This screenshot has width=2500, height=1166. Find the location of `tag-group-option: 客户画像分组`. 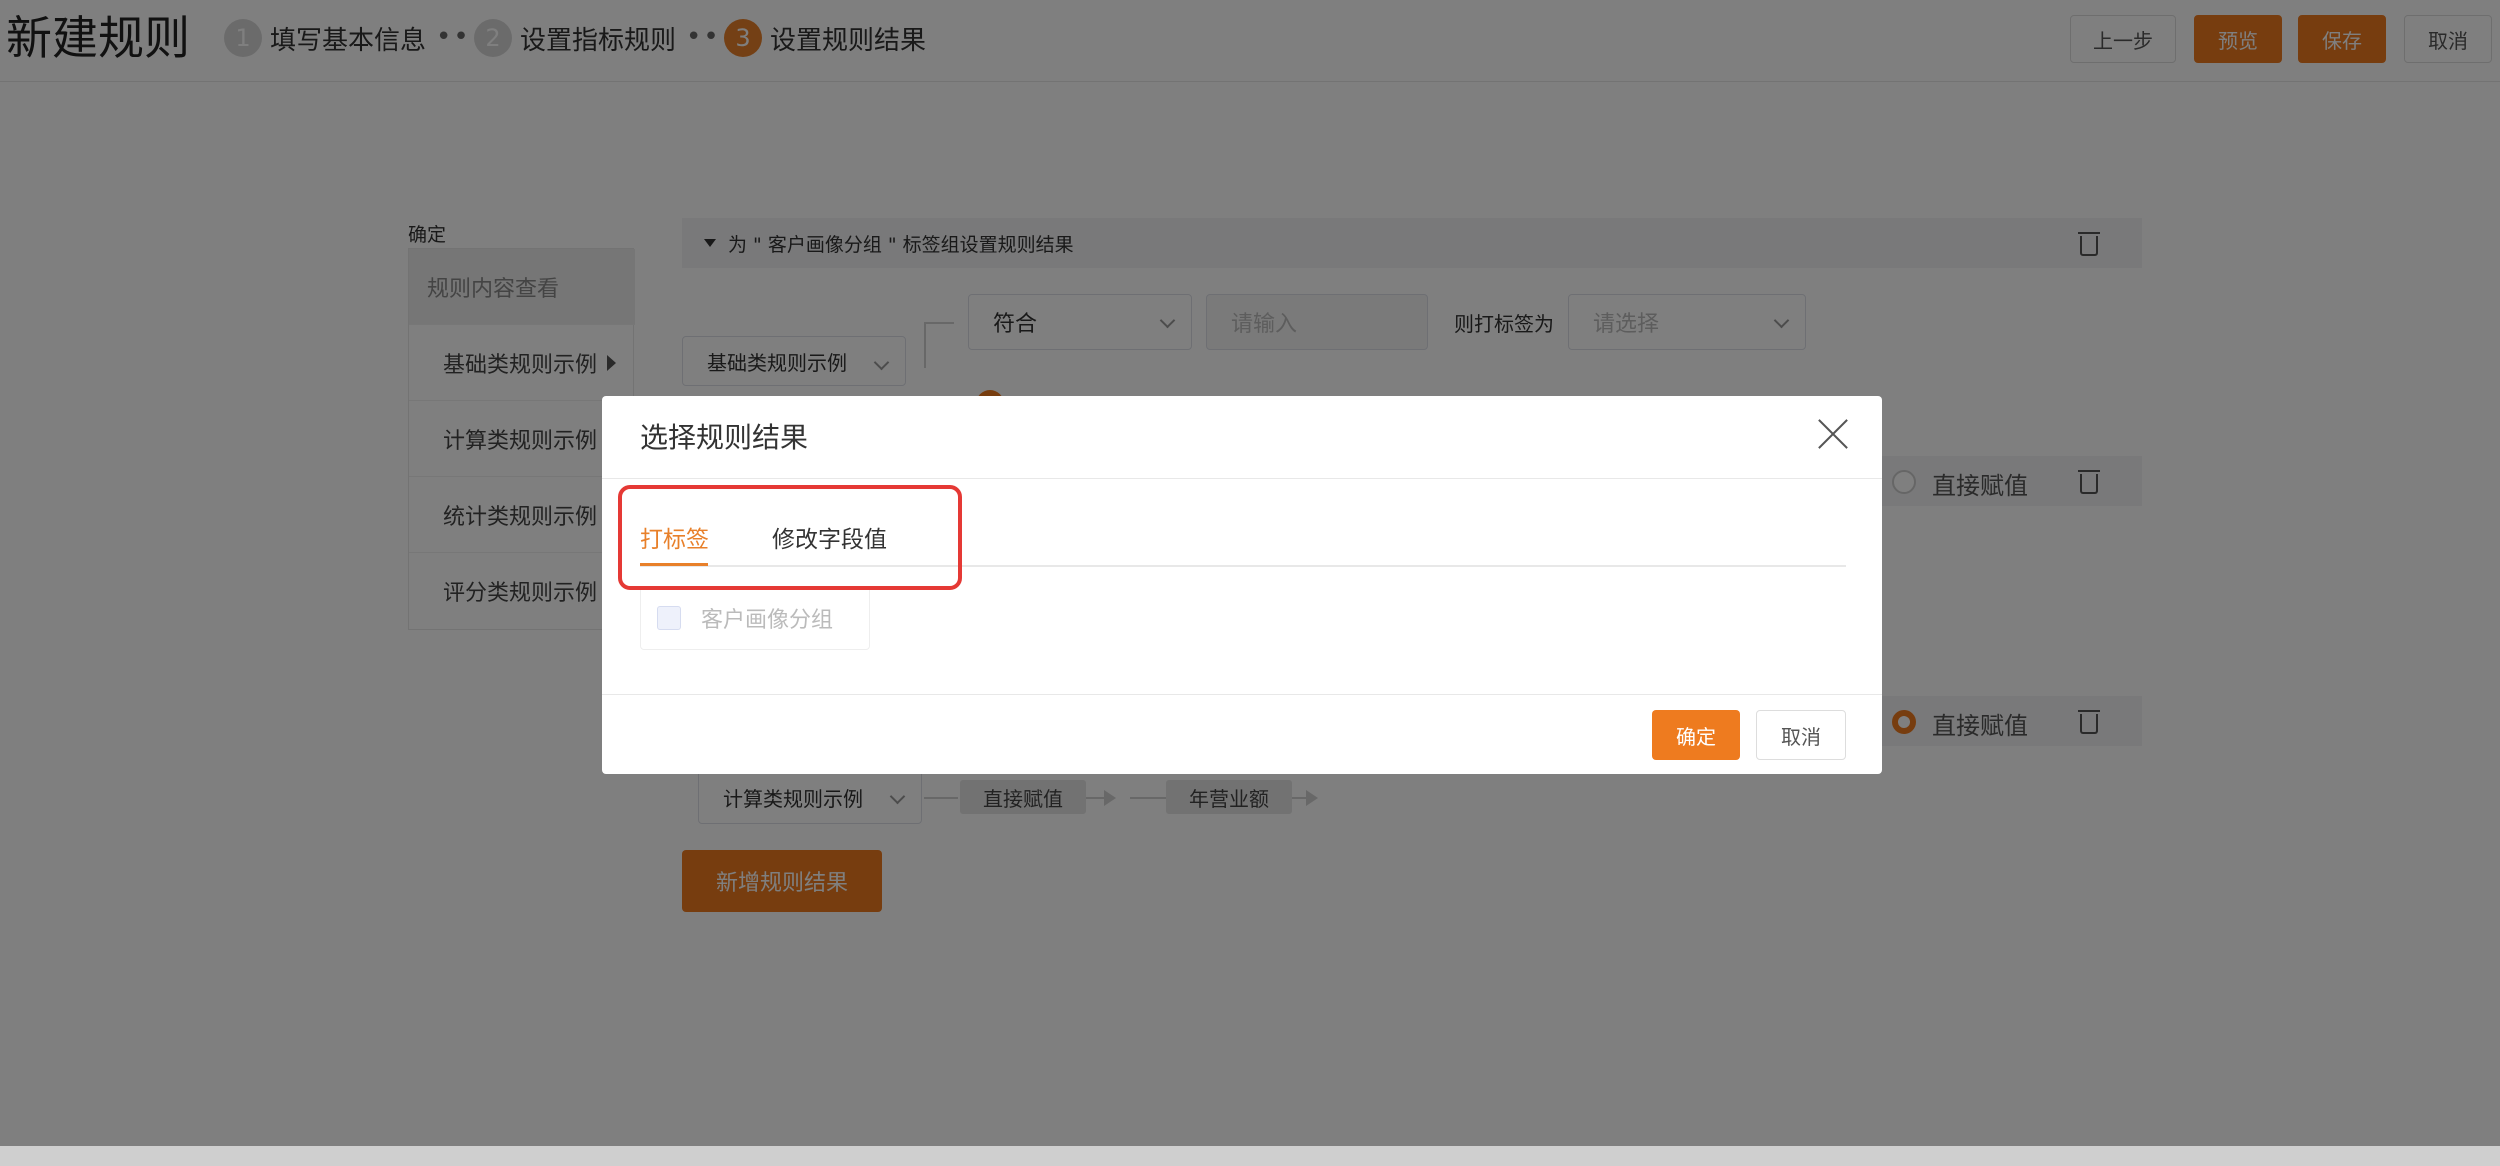

tag-group-option: 客户画像分组 is located at coordinates (755, 618).